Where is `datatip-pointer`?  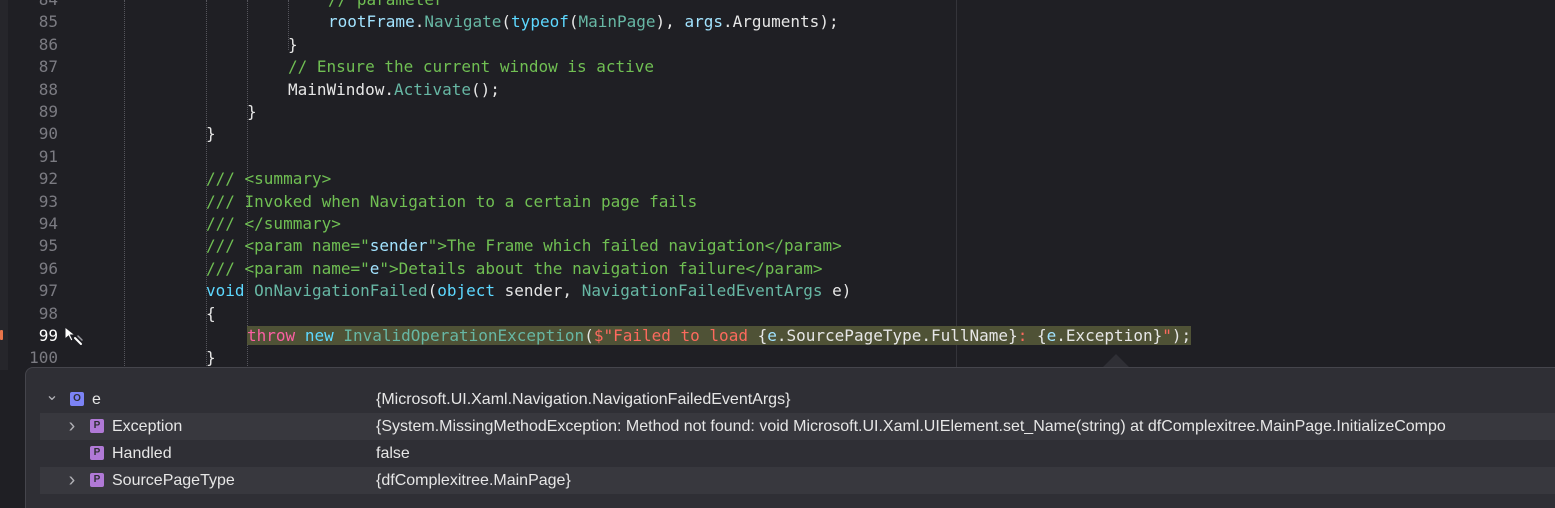 datatip-pointer is located at coordinates (1116, 361).